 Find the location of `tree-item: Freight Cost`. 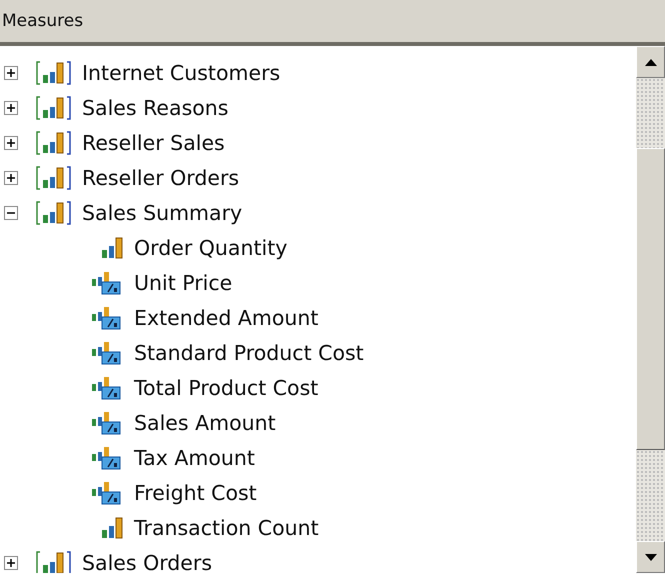

tree-item: Freight Cost is located at coordinates (195, 492).